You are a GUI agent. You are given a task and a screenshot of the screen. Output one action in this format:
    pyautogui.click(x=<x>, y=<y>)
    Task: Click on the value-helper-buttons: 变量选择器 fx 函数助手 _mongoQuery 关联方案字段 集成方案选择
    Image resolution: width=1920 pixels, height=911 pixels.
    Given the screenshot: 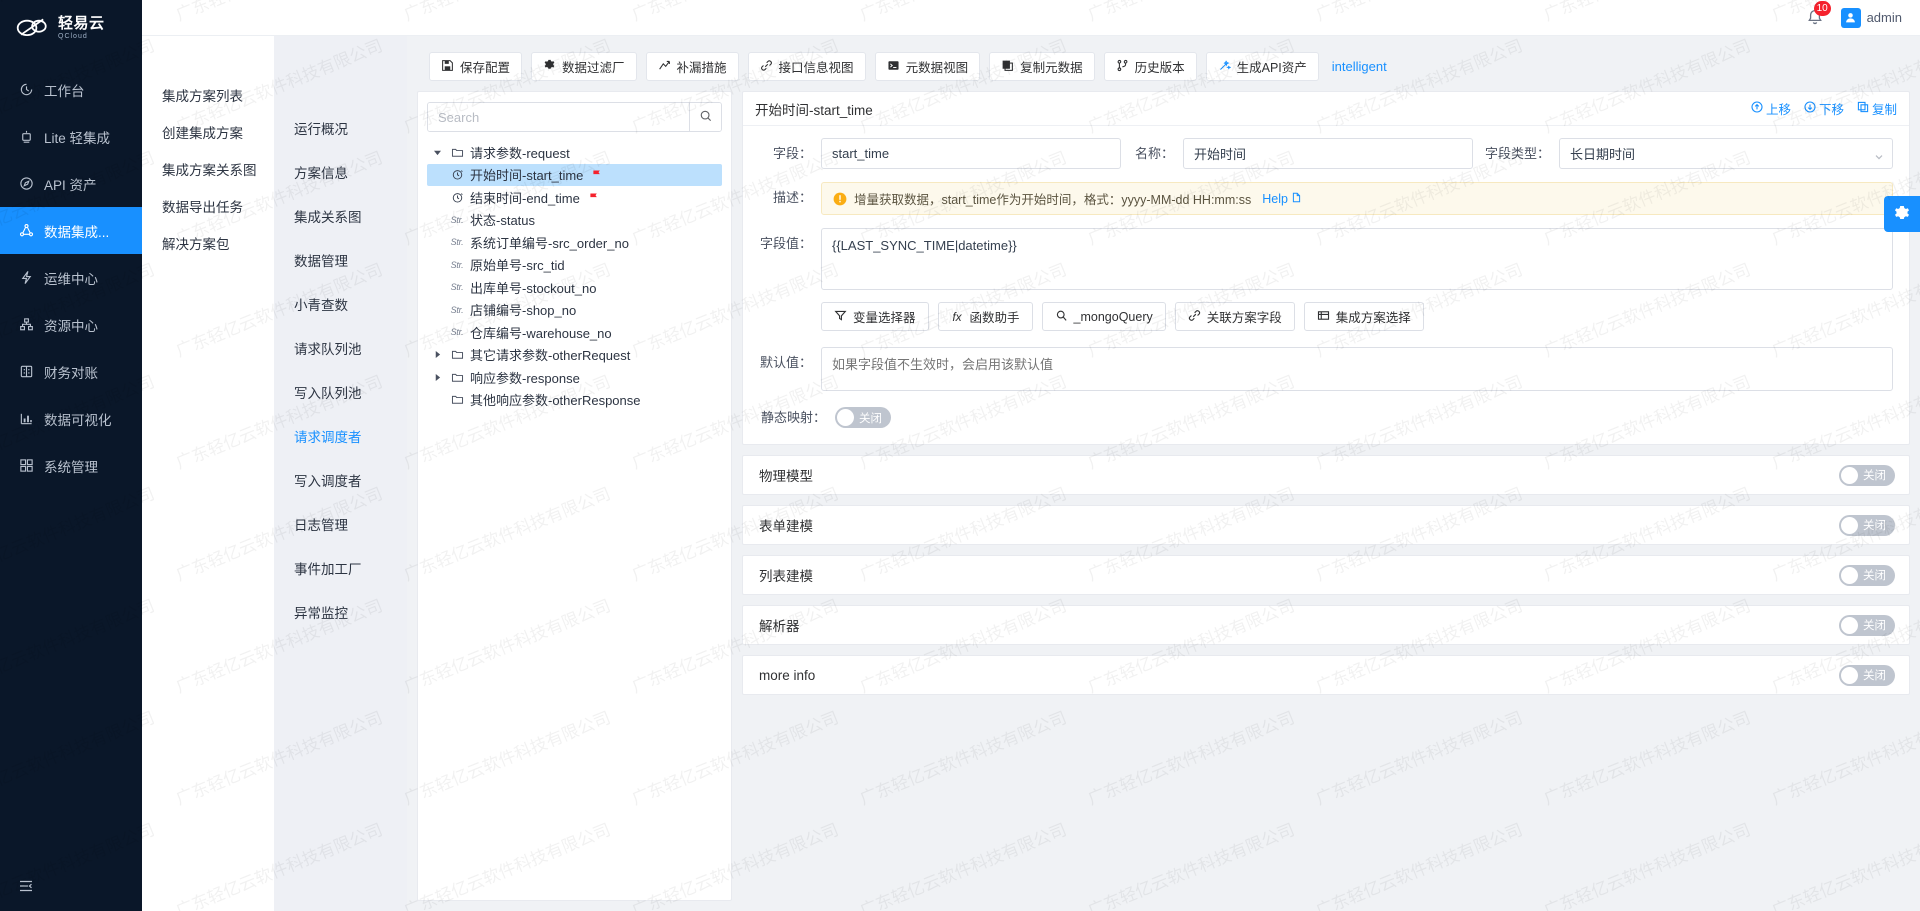 What is the action you would take?
    pyautogui.click(x=1357, y=316)
    